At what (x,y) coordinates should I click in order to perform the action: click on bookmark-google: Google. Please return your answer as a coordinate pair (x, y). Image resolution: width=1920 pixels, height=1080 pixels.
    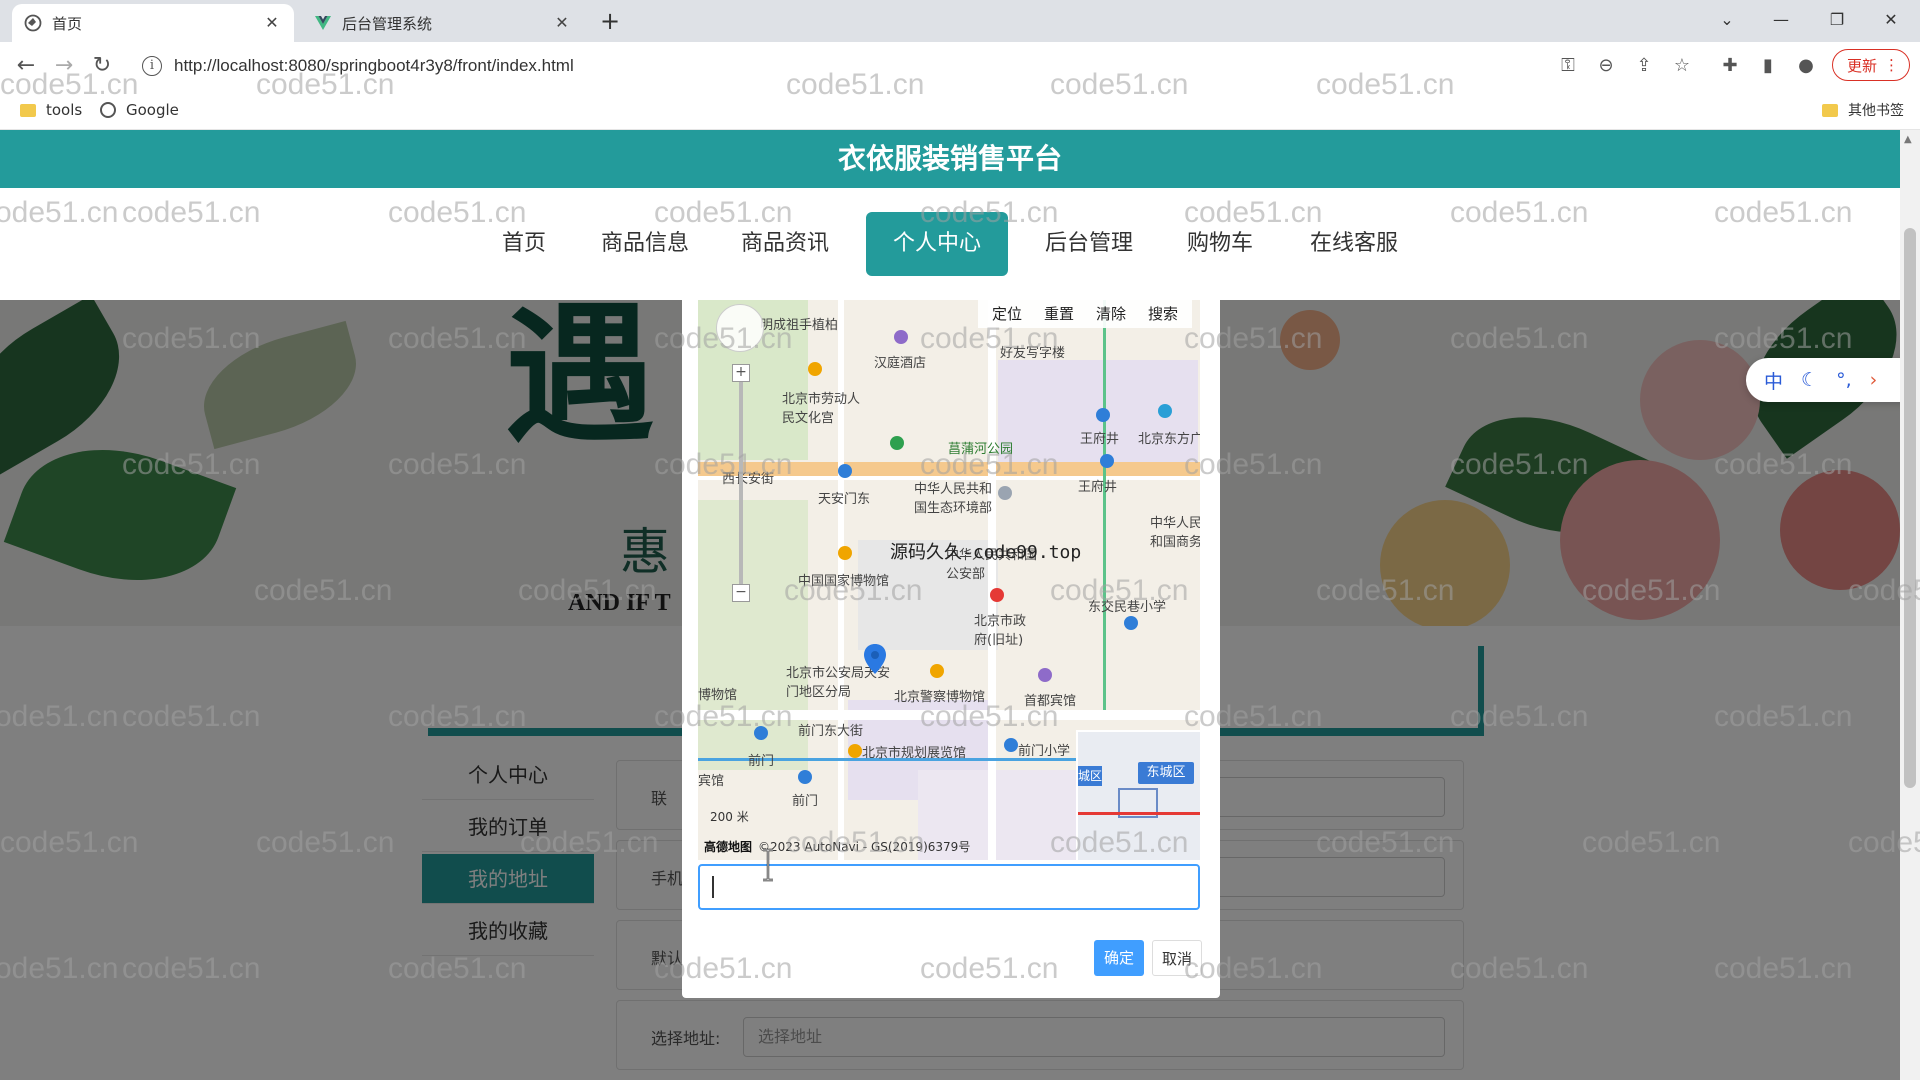
    Looking at the image, I should click on (139, 110).